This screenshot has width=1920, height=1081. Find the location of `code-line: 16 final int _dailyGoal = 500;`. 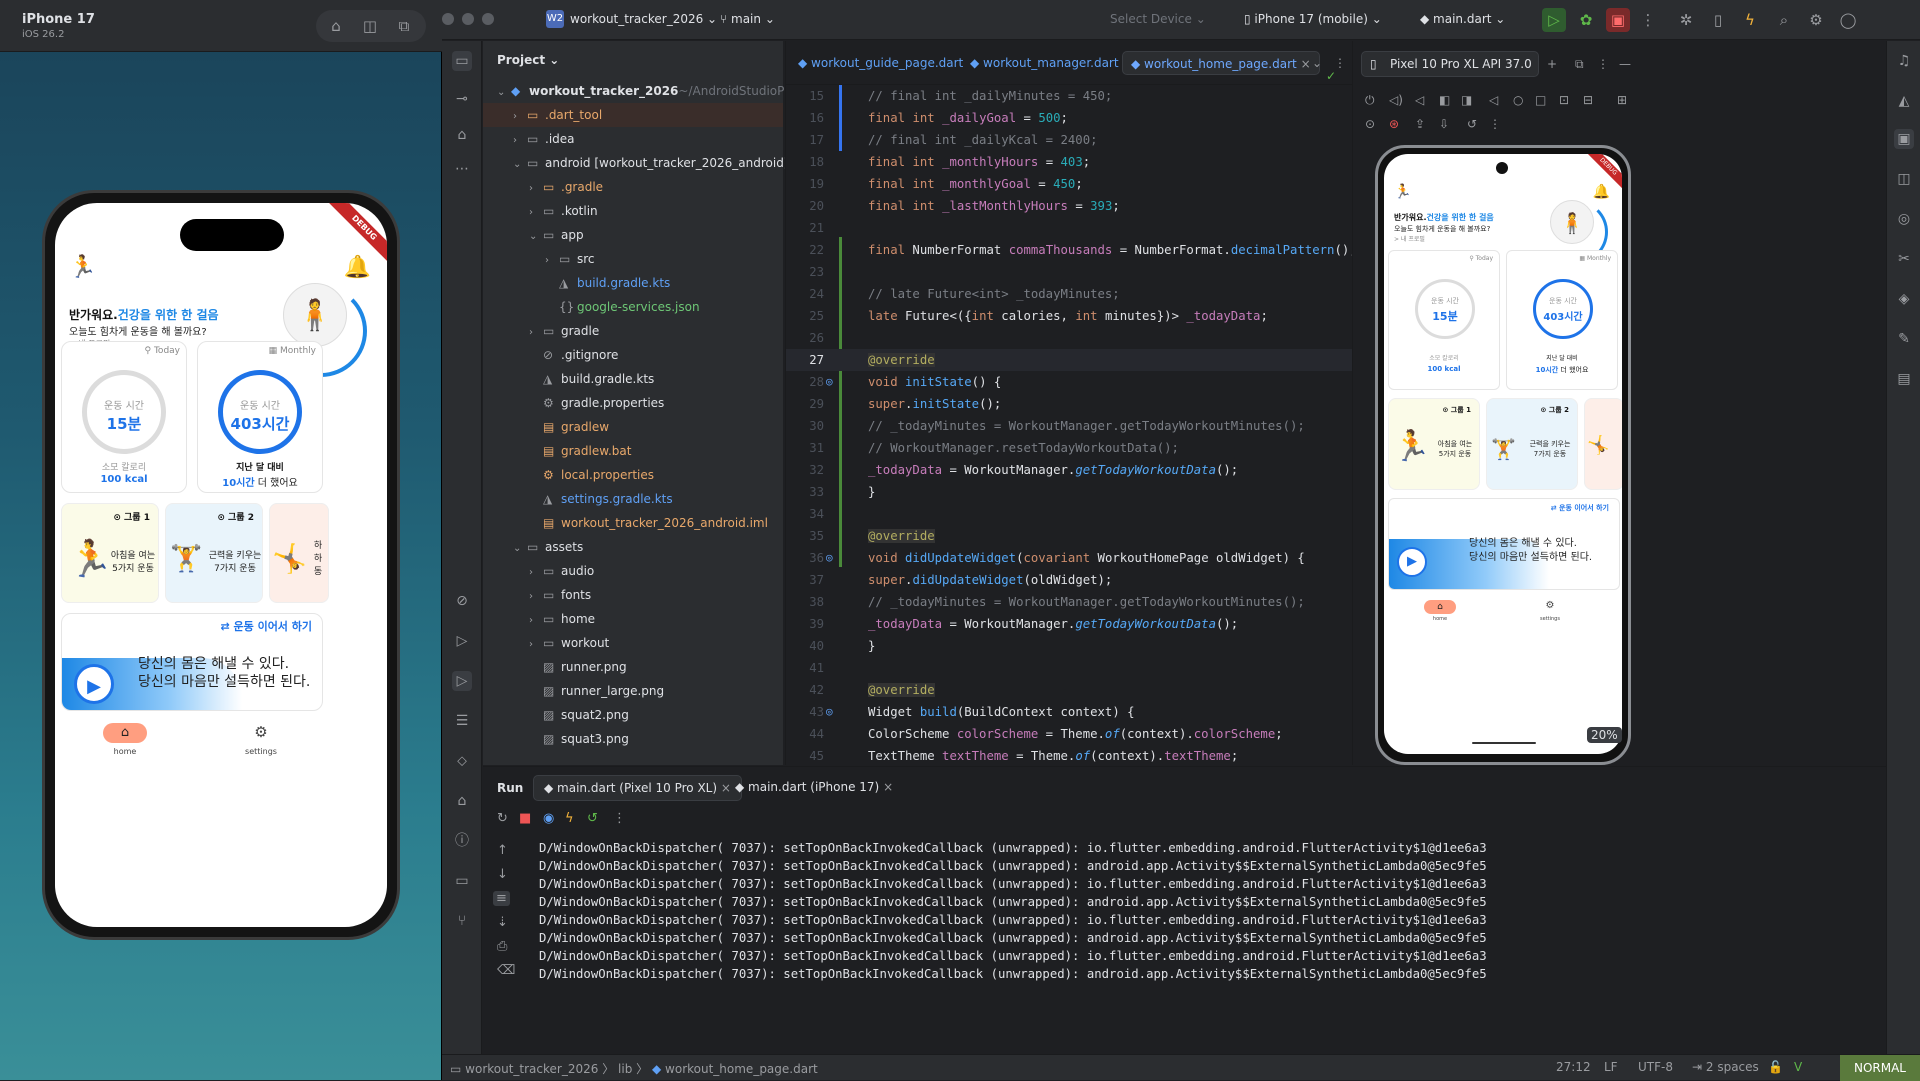

code-line: 16 final int _dailyGoal = 500; is located at coordinates (1069, 118).